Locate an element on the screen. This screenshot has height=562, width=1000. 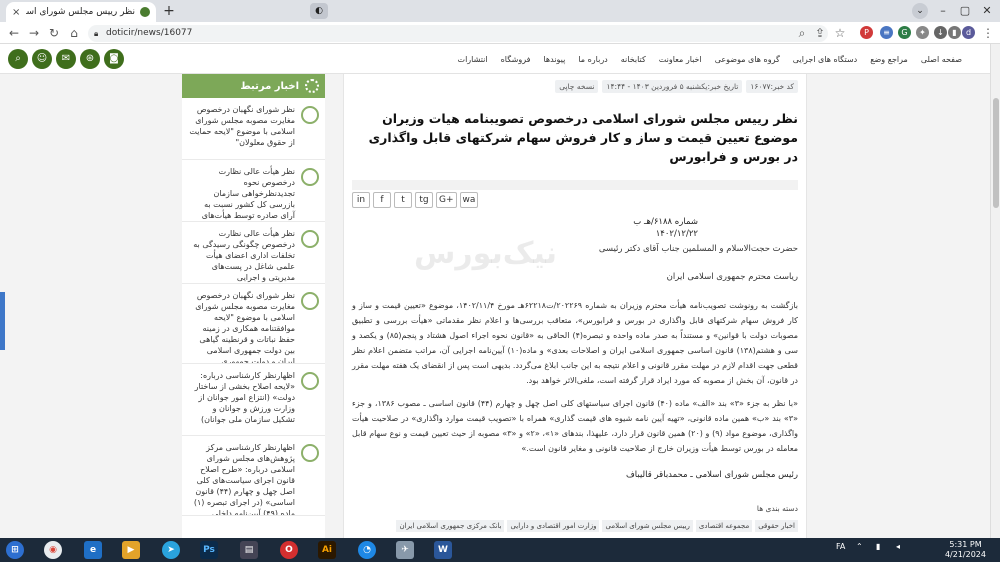
file-explorer-icon: ▤ is located at coordinates (249, 550).